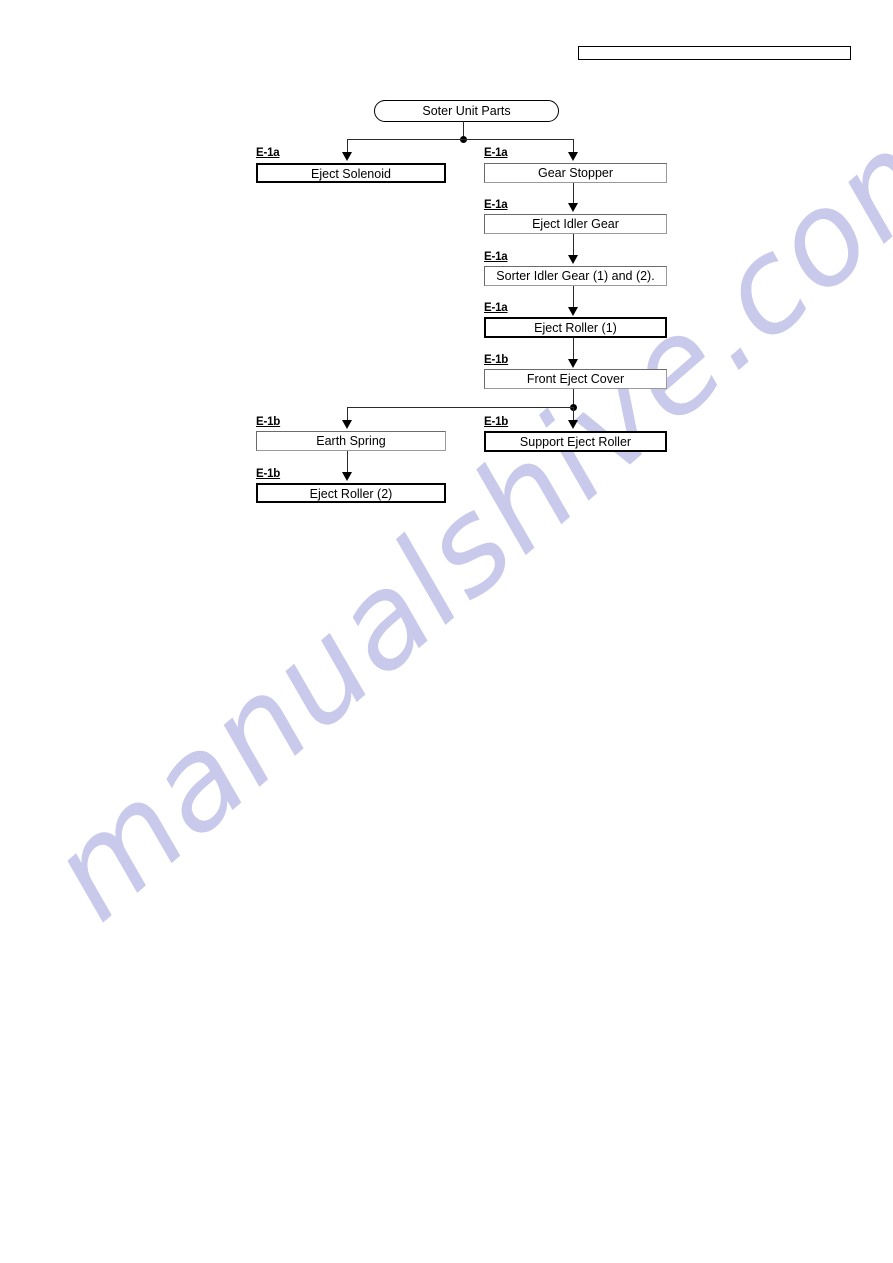  Describe the element at coordinates (351, 493) in the screenshot. I see `node-eject-roller-2: Eject Roller (2)` at that location.